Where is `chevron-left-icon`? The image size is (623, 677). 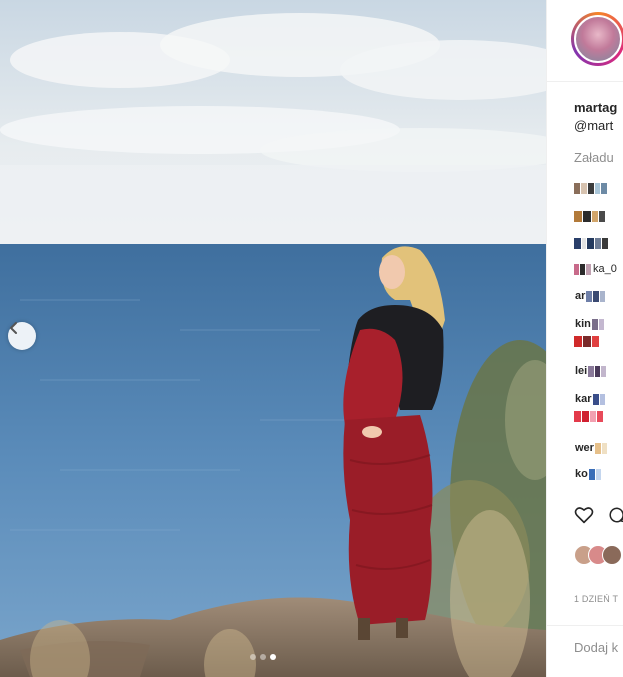
chevron-left-icon is located at coordinates (13, 328).